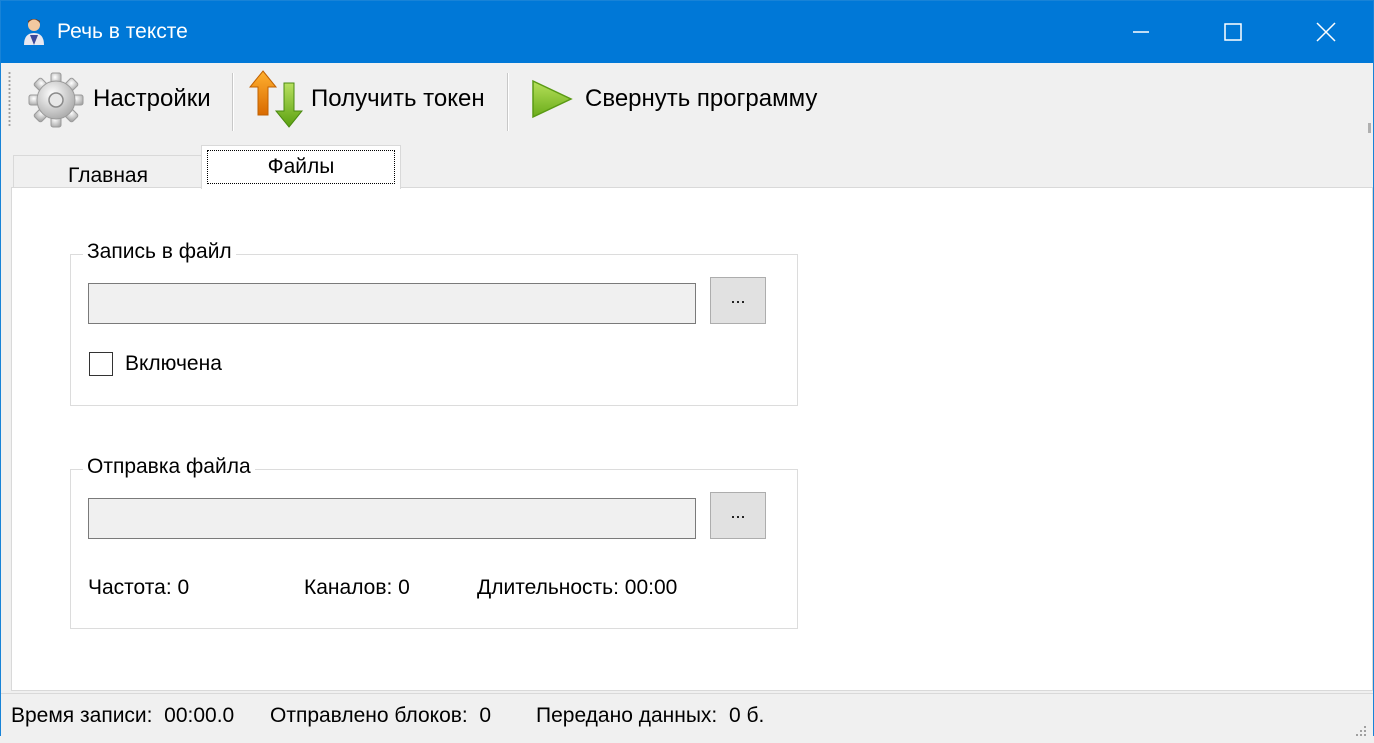 The height and width of the screenshot is (743, 1374). What do you see at coordinates (392, 303) in the screenshot?
I see `record-file-path-field` at bounding box center [392, 303].